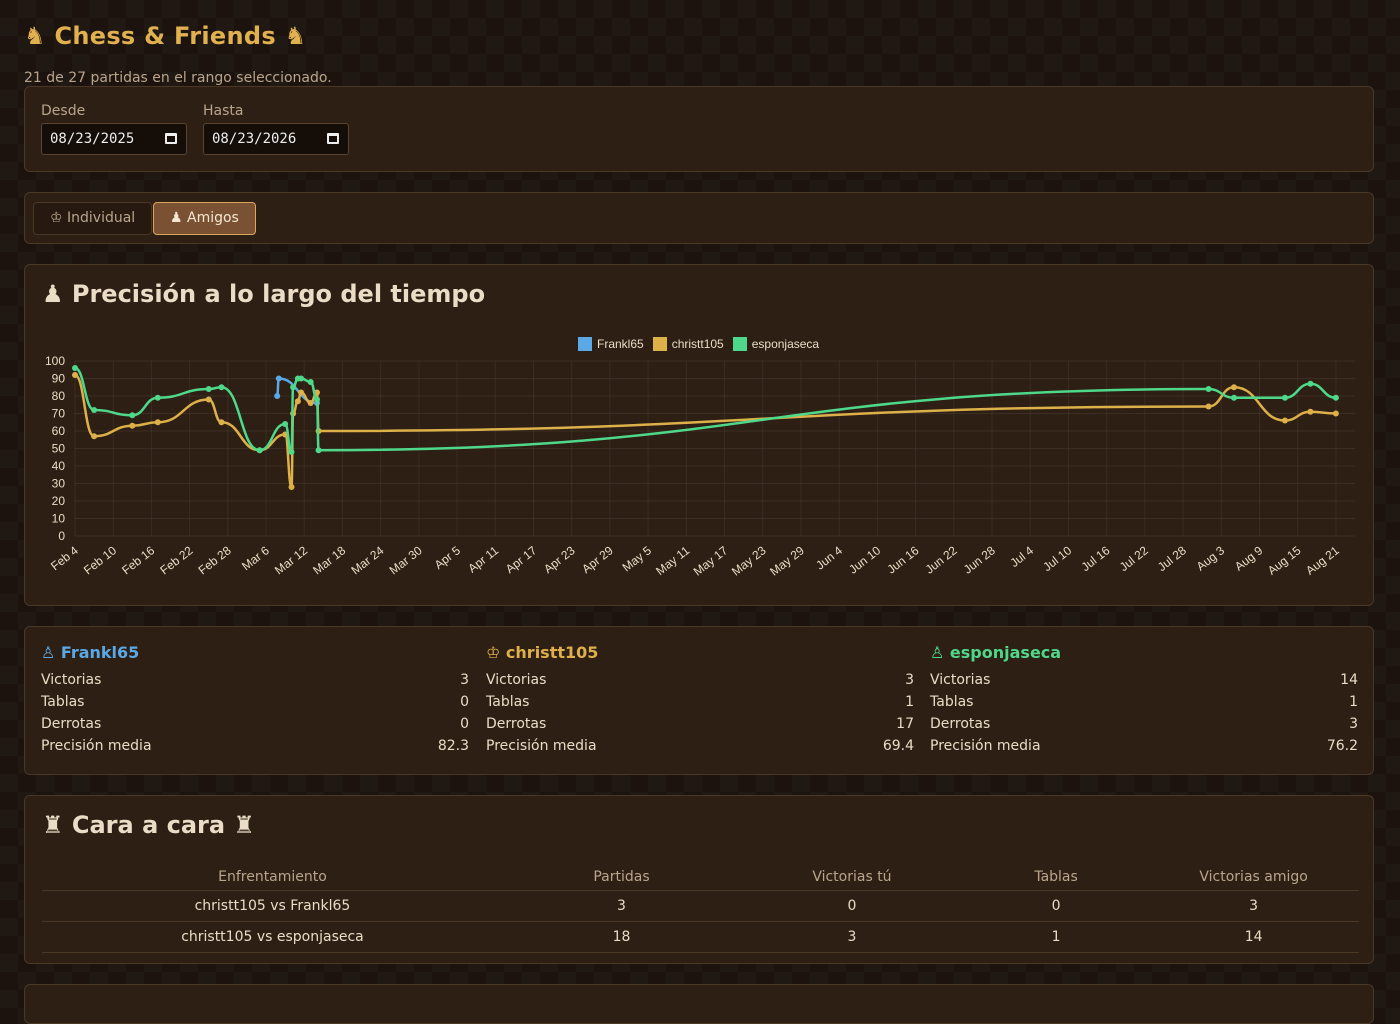 Image resolution: width=1400 pixels, height=1024 pixels. What do you see at coordinates (255, 558) in the screenshot?
I see `x-tick-label: Mar 6` at bounding box center [255, 558].